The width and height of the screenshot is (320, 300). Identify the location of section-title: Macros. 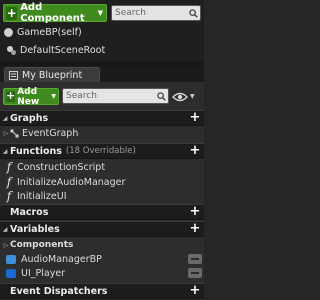
(29, 212).